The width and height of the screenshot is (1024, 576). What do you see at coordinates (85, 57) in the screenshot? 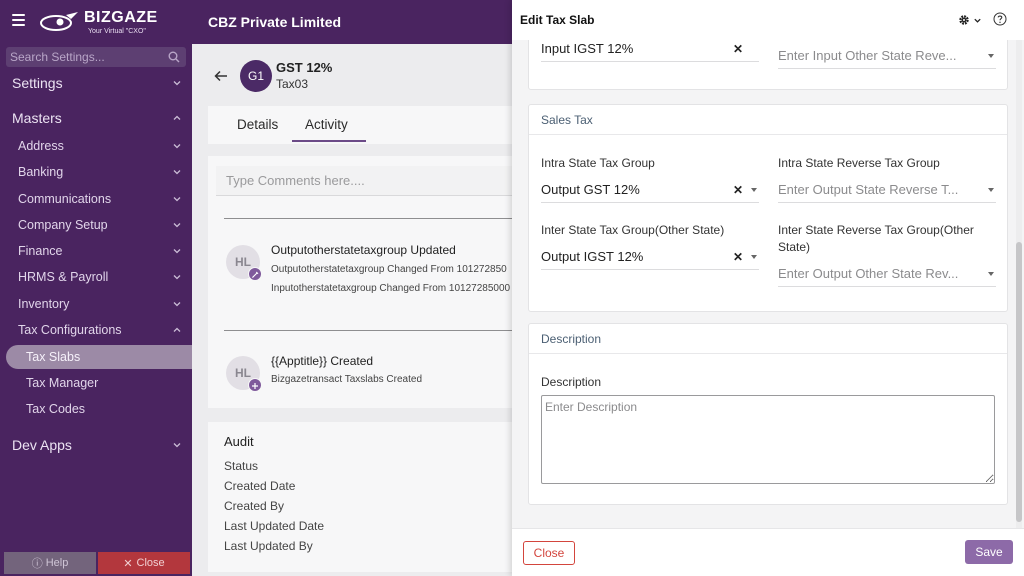
I see `settings-search-input` at bounding box center [85, 57].